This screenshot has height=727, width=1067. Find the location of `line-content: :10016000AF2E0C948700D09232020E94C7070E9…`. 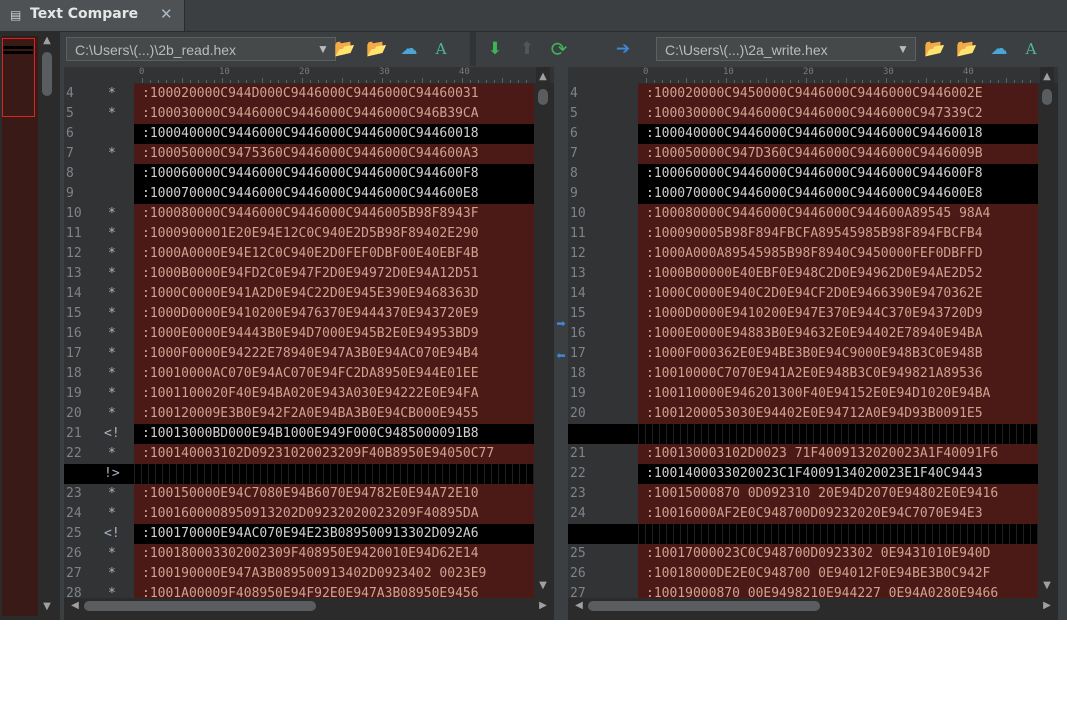

line-content: :10016000AF2E0C948700D09232020E94C7070E9… is located at coordinates (838, 514).